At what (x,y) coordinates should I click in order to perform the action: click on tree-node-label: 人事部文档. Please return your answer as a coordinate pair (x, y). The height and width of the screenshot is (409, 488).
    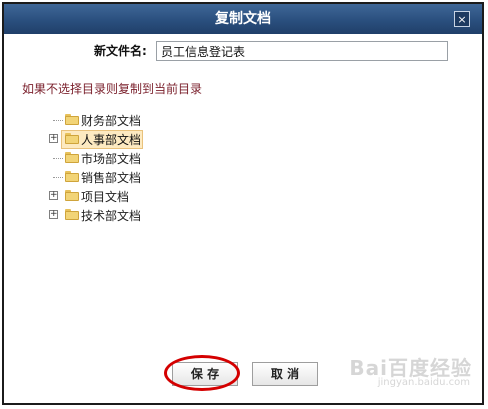
    Looking at the image, I should click on (111, 140).